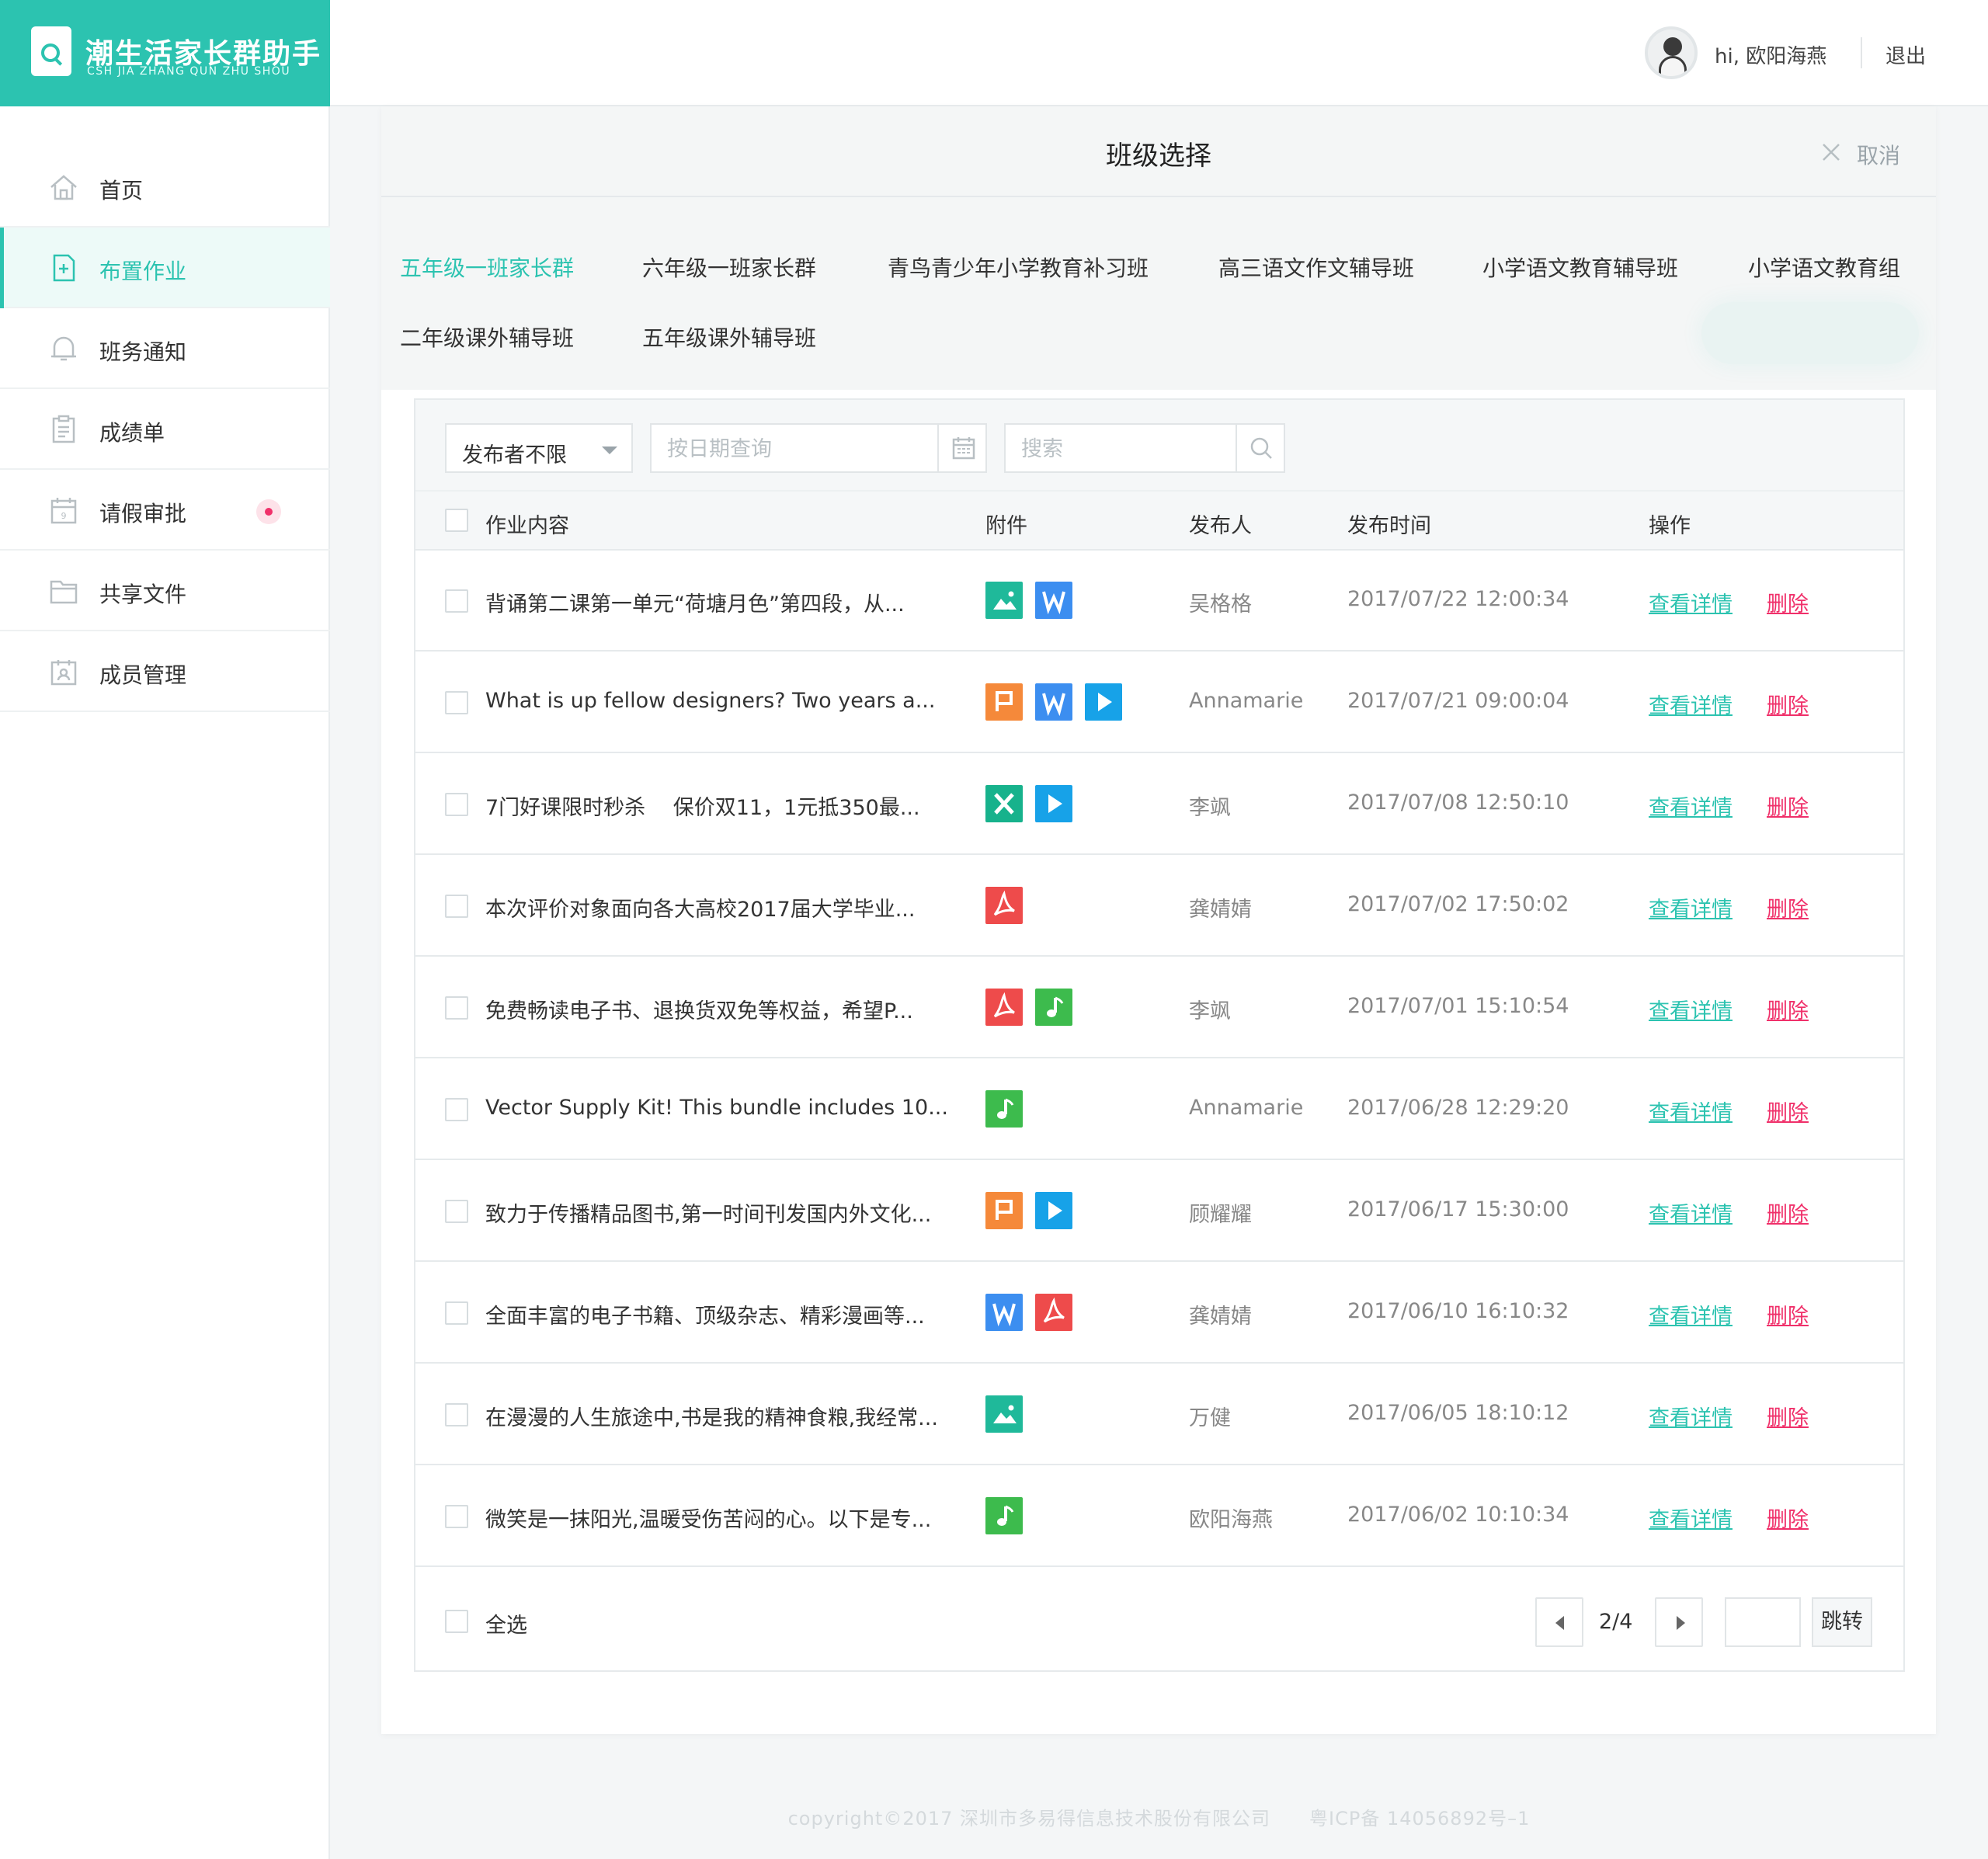  Describe the element at coordinates (64, 516) in the screenshot. I see `svg-text: 9` at that location.